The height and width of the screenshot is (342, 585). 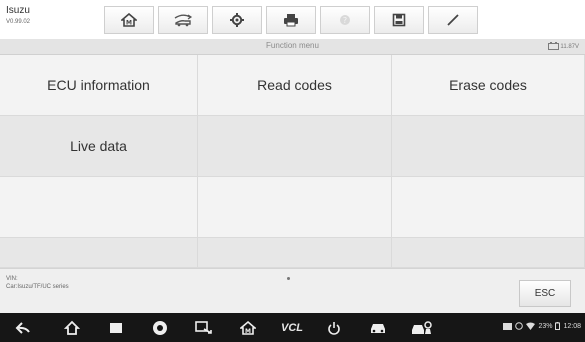 I want to click on vehicle-swap-button, so click(x=183, y=20).